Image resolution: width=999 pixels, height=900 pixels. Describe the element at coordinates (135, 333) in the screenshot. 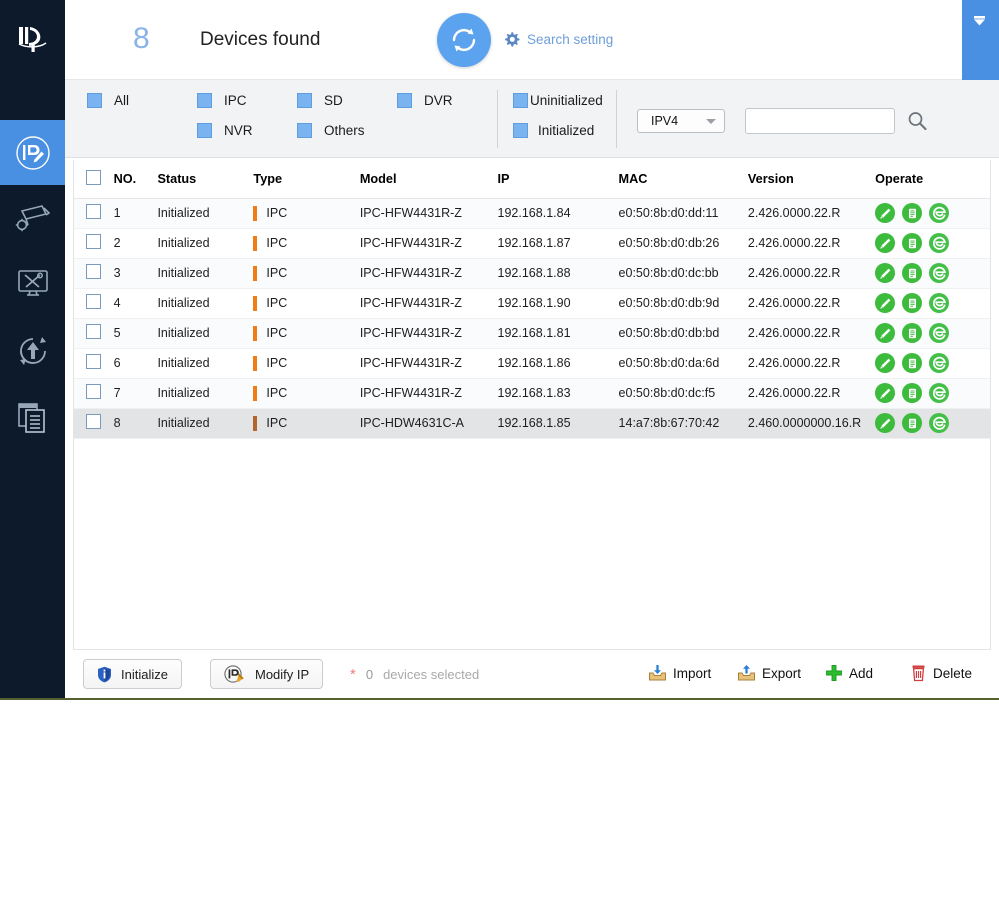

I see `cell-no: 5` at that location.